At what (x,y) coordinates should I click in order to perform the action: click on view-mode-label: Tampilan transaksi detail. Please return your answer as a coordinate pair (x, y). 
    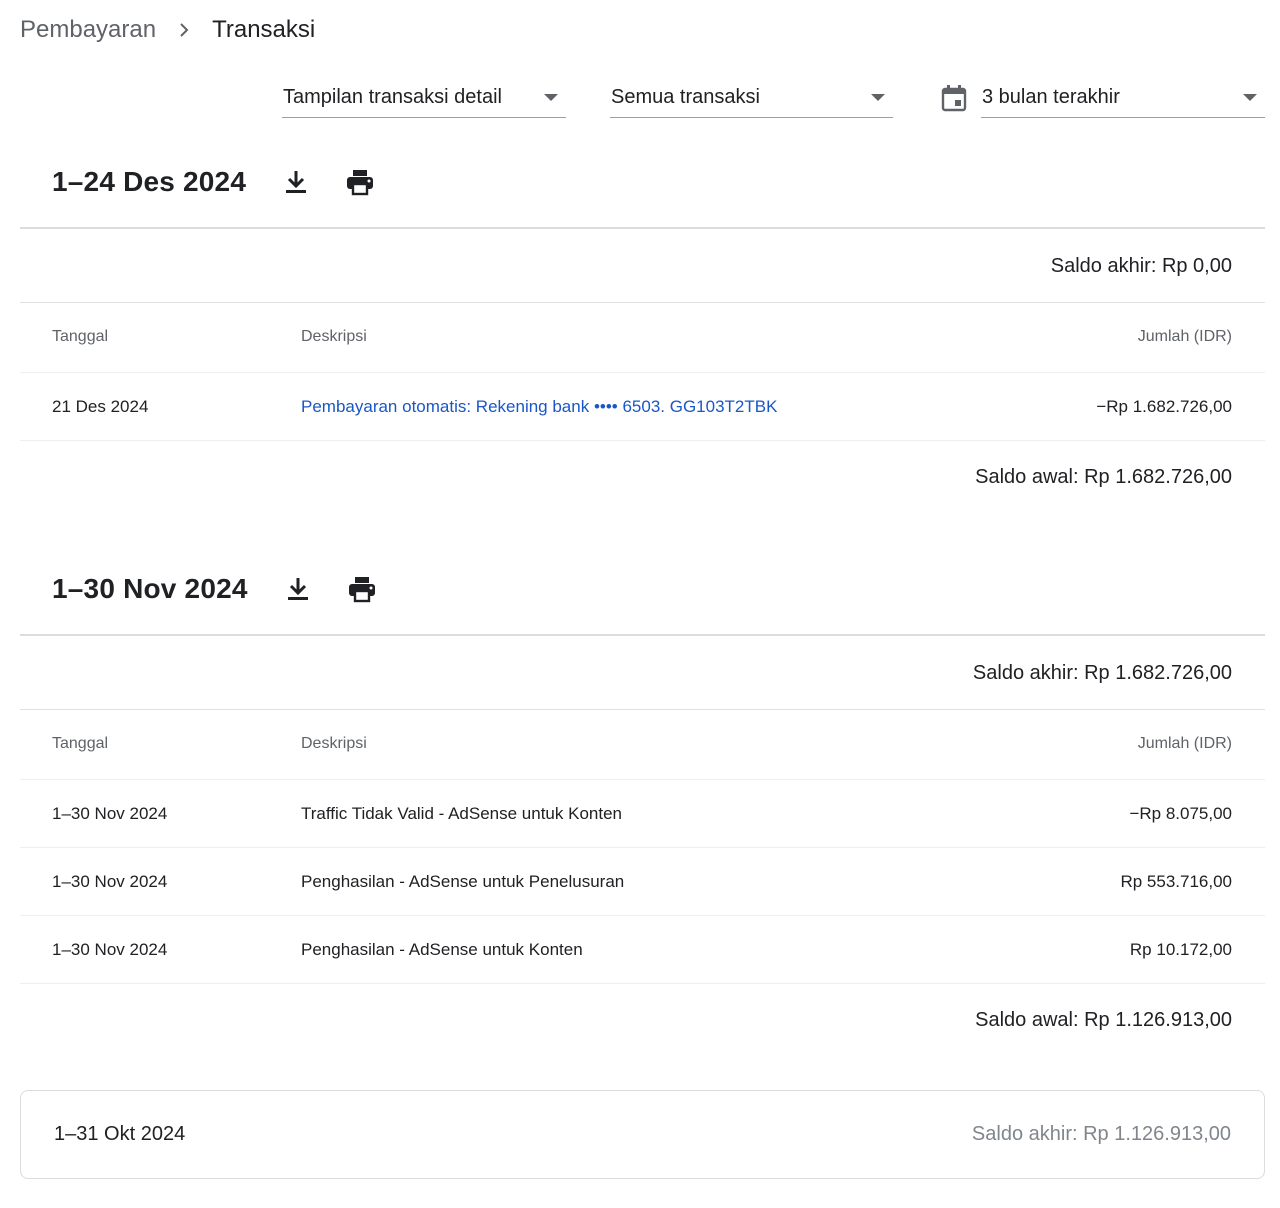
    Looking at the image, I should click on (392, 97).